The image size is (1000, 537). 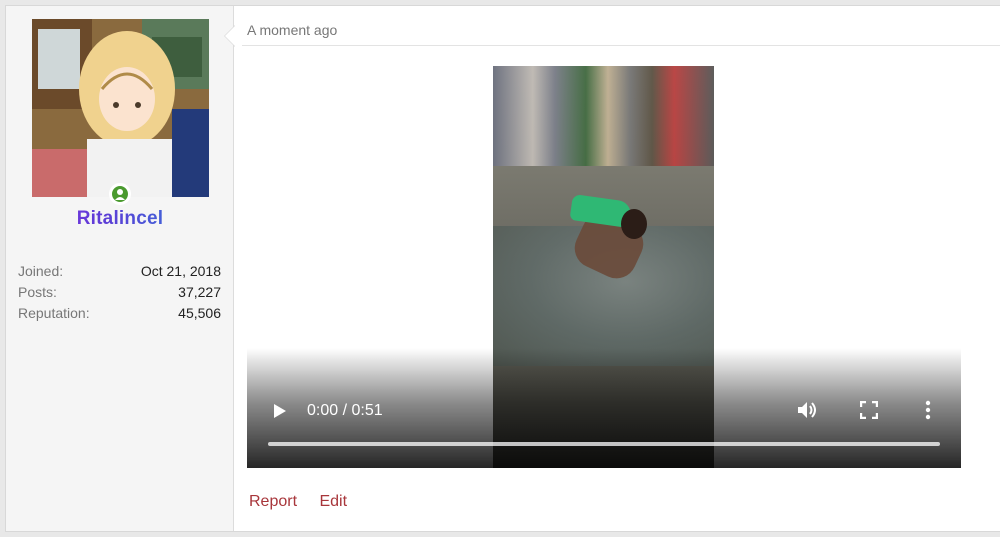 I want to click on volume-icon, so click(x=807, y=410).